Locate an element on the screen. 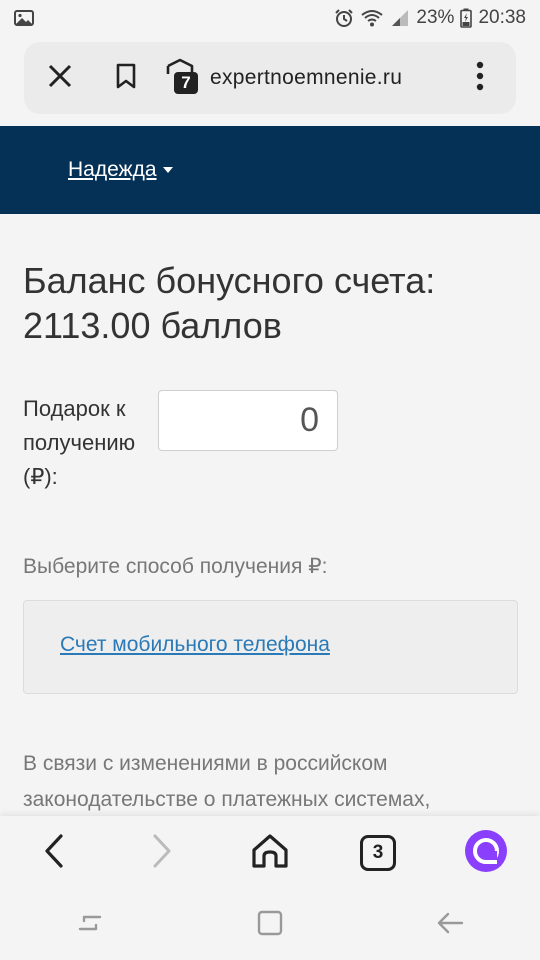  home-button-icon is located at coordinates (270, 925).